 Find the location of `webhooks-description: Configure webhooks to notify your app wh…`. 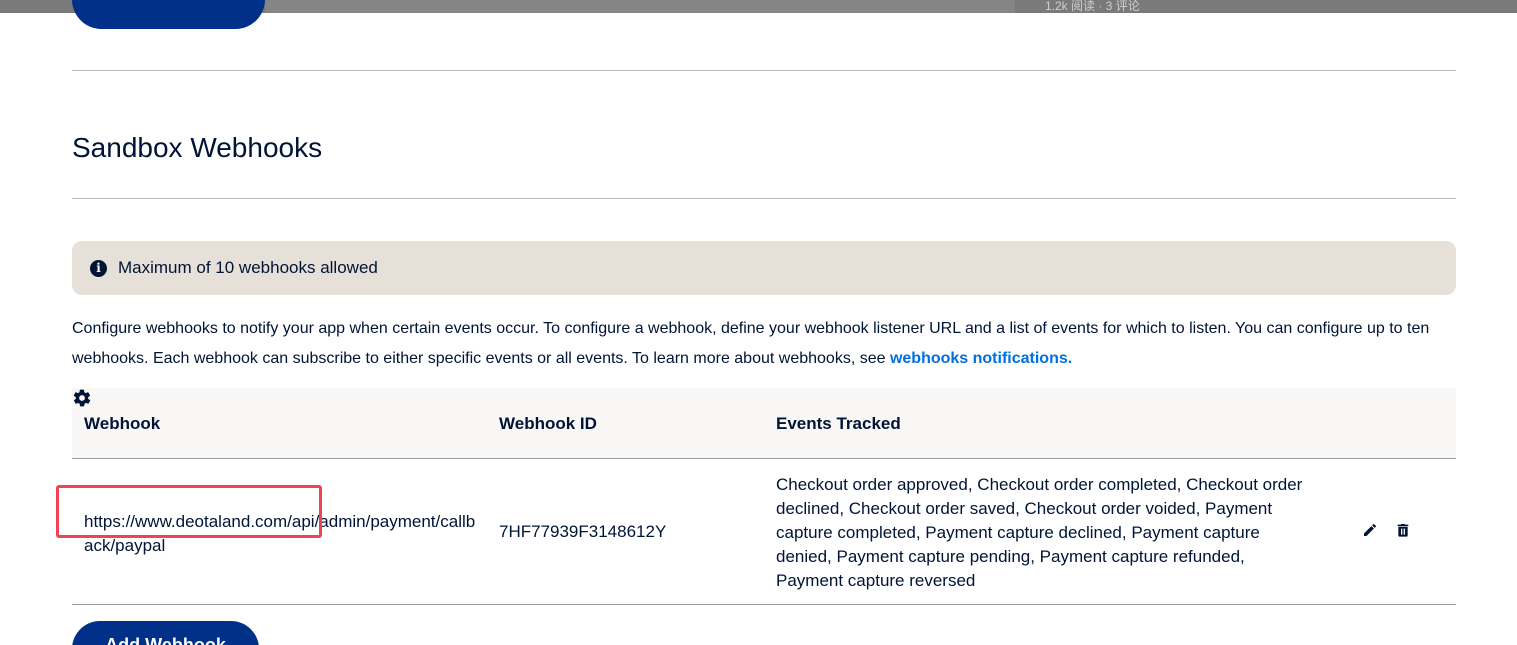

webhooks-description: Configure webhooks to notify your app wh… is located at coordinates (764, 344).